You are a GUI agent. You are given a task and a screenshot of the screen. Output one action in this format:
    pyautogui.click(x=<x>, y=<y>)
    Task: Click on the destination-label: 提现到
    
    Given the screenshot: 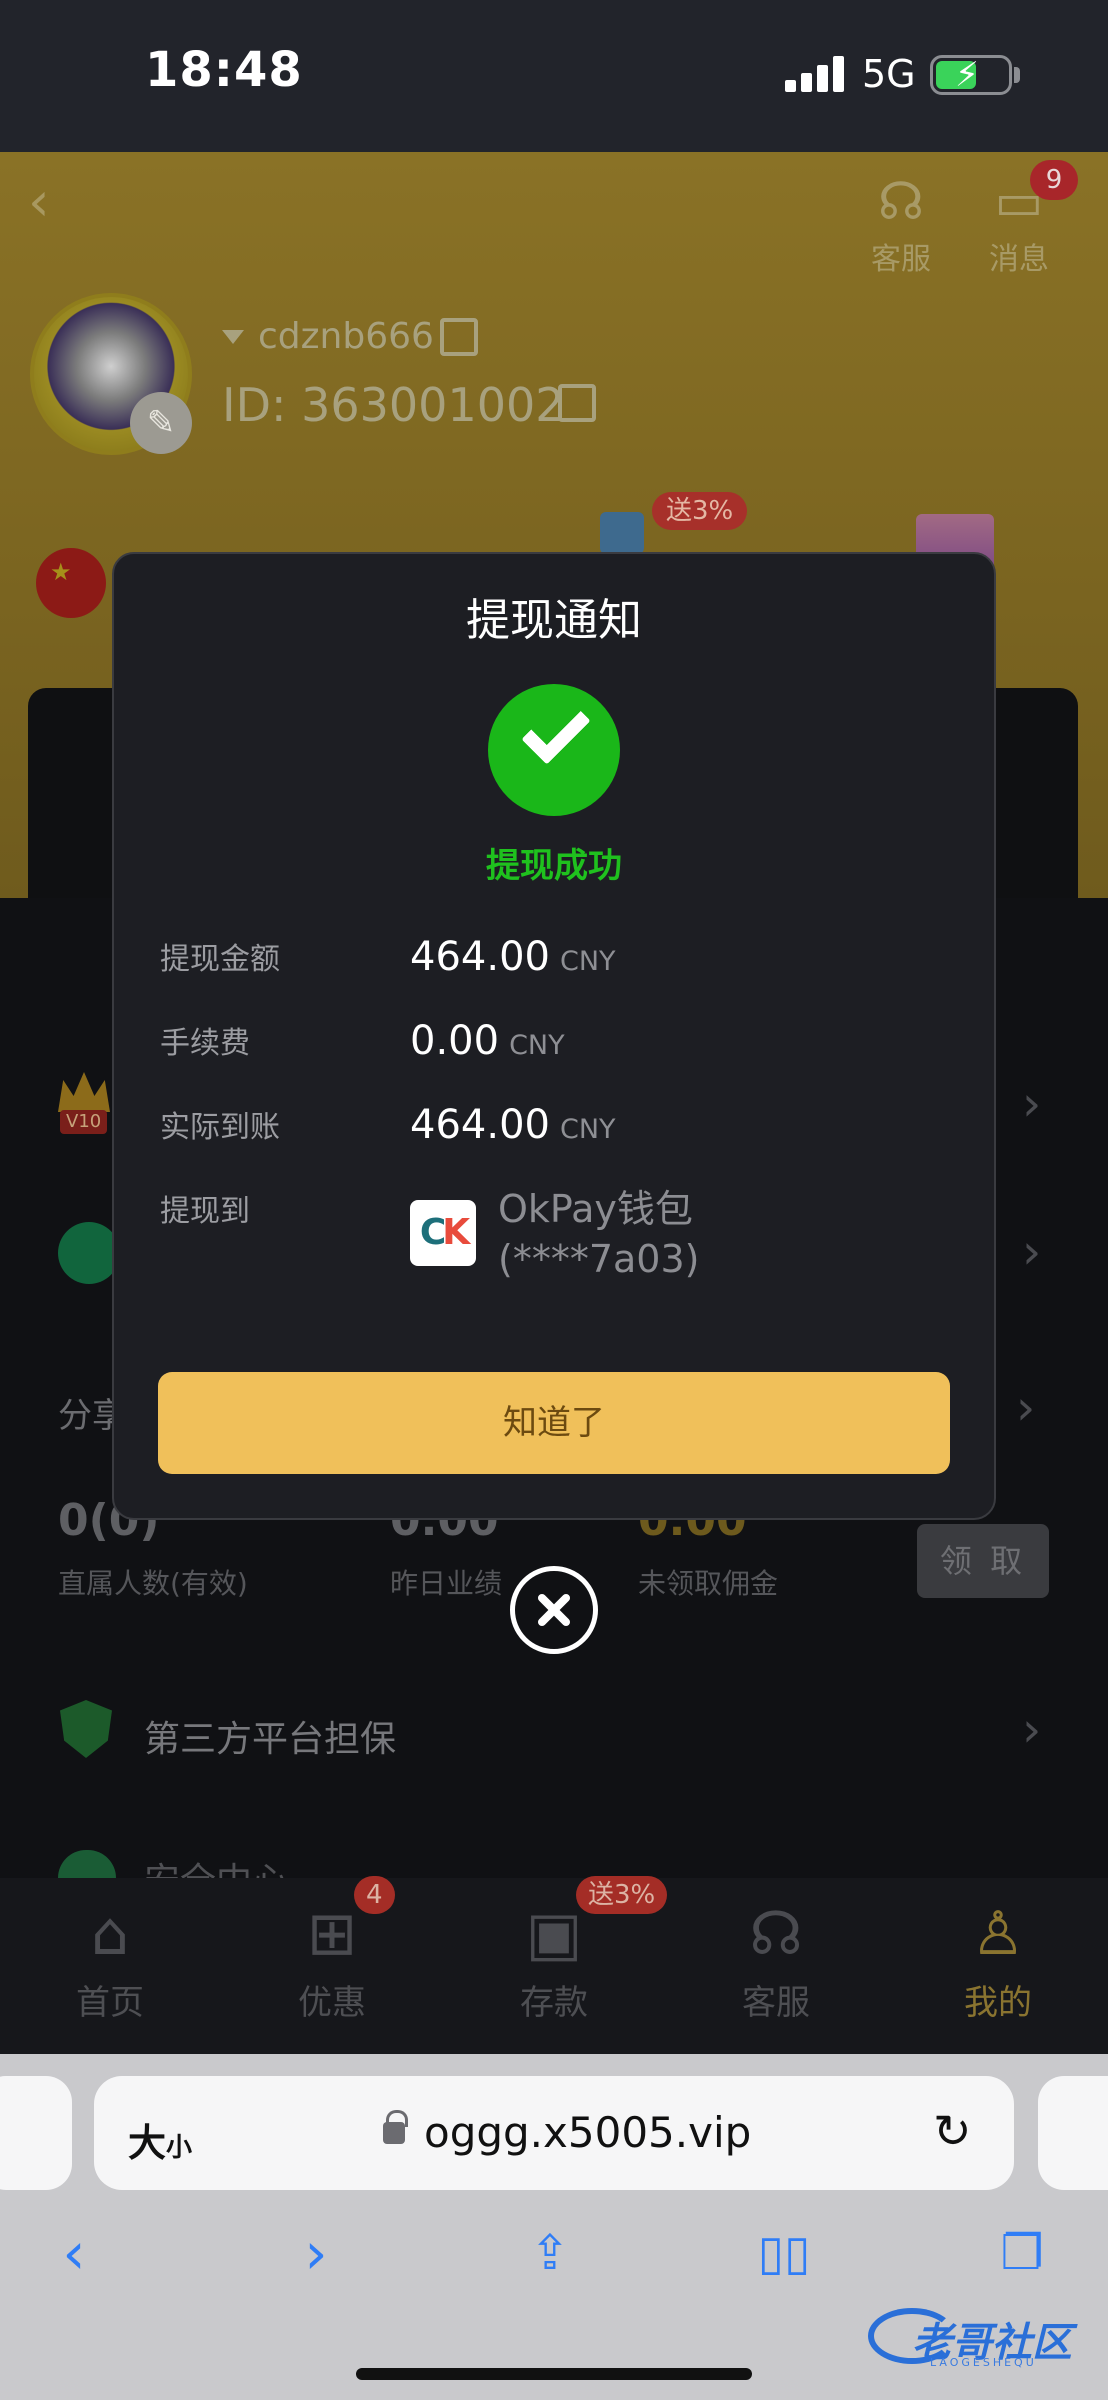 What is the action you would take?
    pyautogui.click(x=205, y=1211)
    